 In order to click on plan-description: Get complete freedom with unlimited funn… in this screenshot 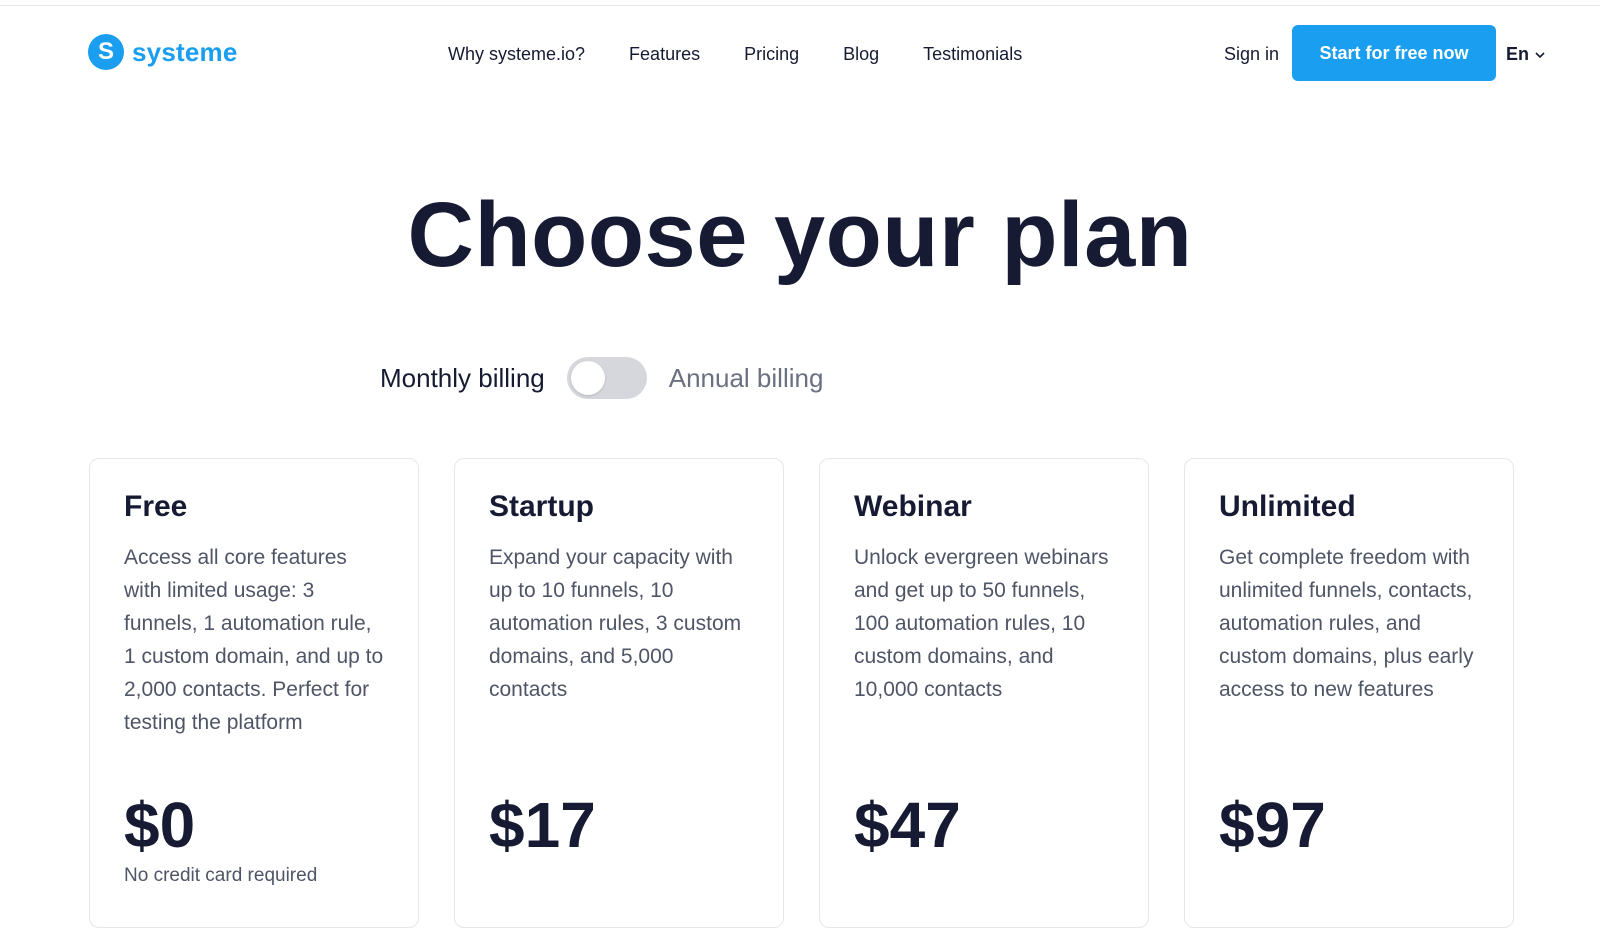, I will do `click(1346, 623)`.